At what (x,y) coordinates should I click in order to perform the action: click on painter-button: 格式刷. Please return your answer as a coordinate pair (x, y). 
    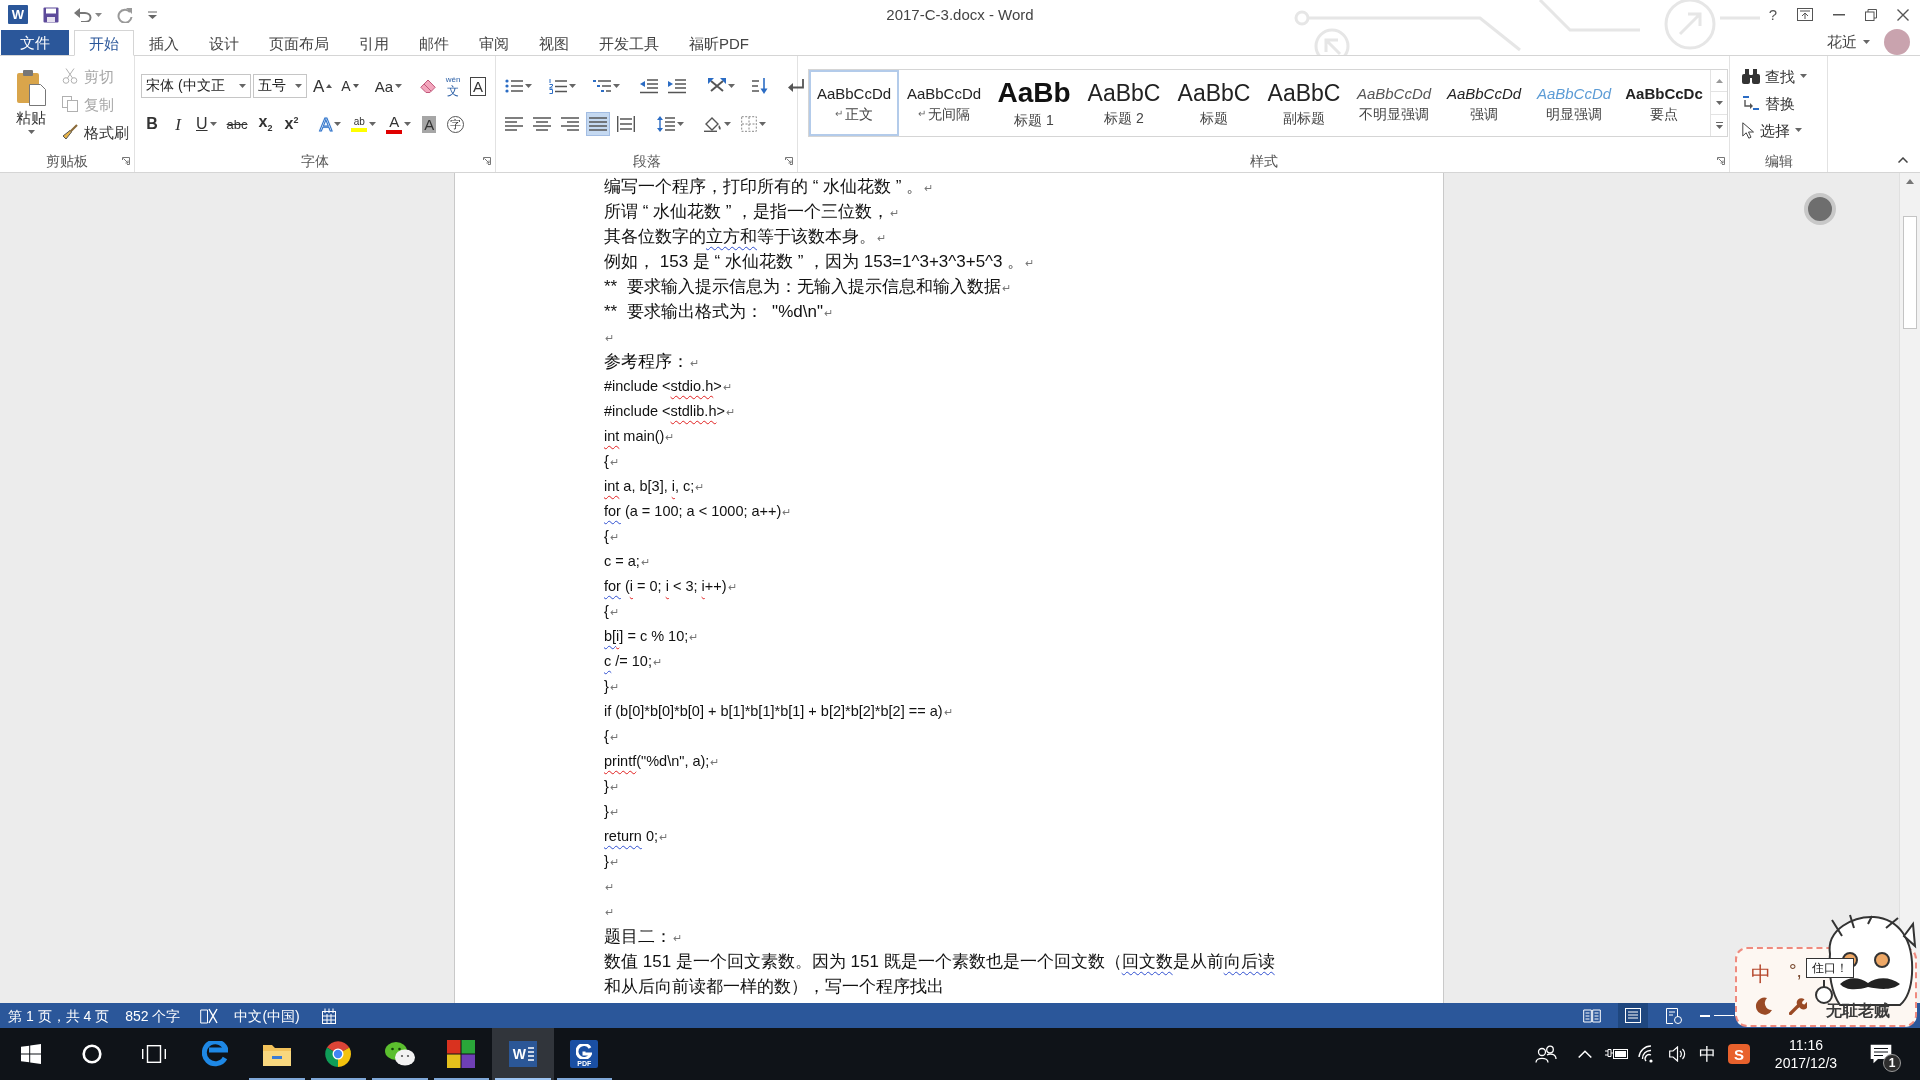
    Looking at the image, I should click on (95, 132).